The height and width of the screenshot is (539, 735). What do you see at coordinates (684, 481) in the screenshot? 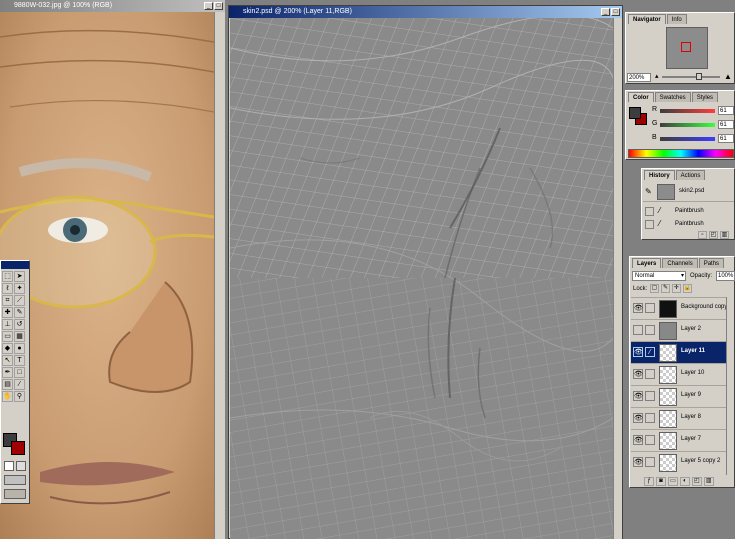
I see `adjustment-layer-icon: ◐` at bounding box center [684, 481].